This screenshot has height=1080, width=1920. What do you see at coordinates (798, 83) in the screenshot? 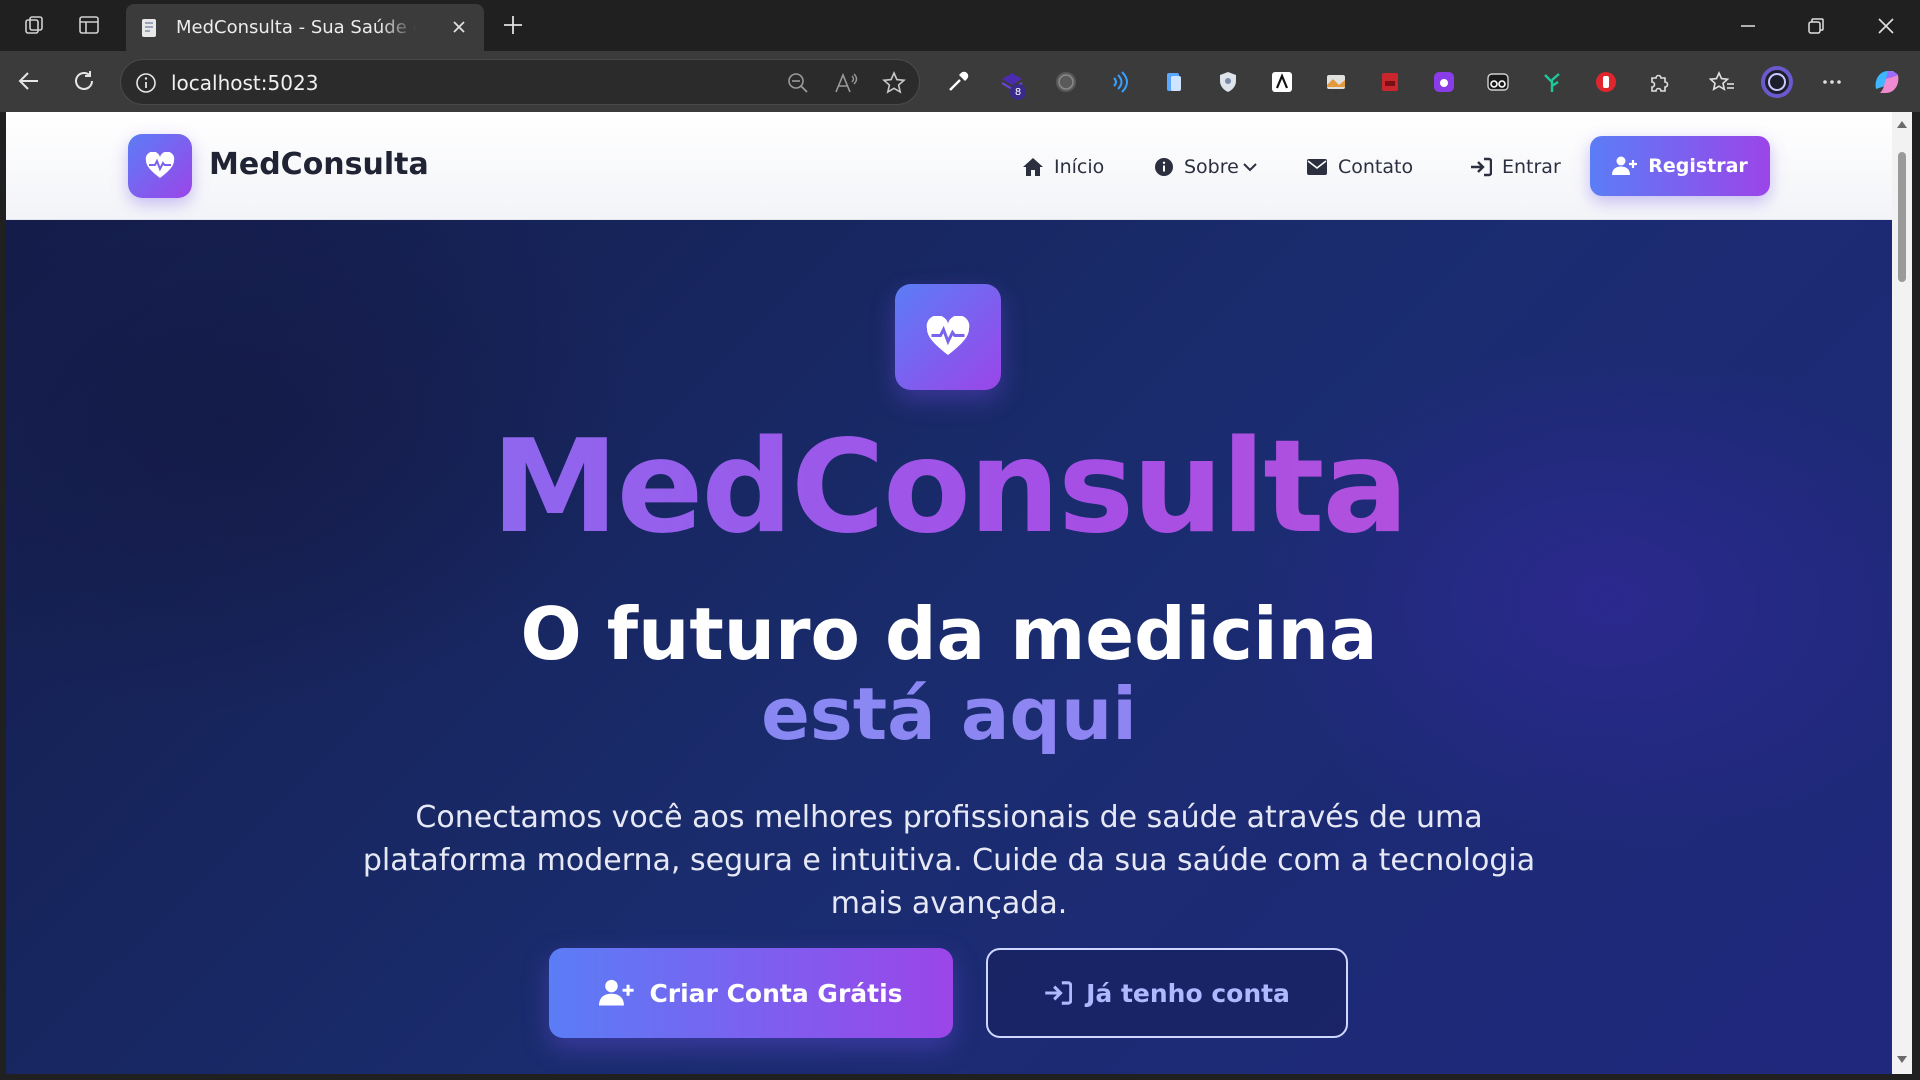
I see `zoom-icon` at bounding box center [798, 83].